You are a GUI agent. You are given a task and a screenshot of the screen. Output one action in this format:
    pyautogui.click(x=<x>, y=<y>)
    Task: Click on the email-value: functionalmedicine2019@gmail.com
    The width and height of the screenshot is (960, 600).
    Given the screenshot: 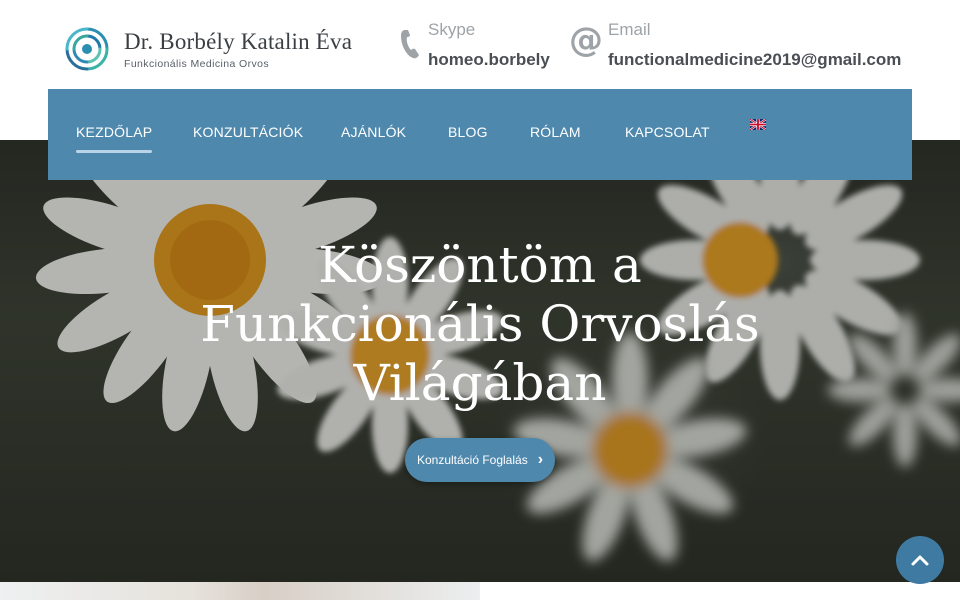 What is the action you would take?
    pyautogui.click(x=754, y=60)
    